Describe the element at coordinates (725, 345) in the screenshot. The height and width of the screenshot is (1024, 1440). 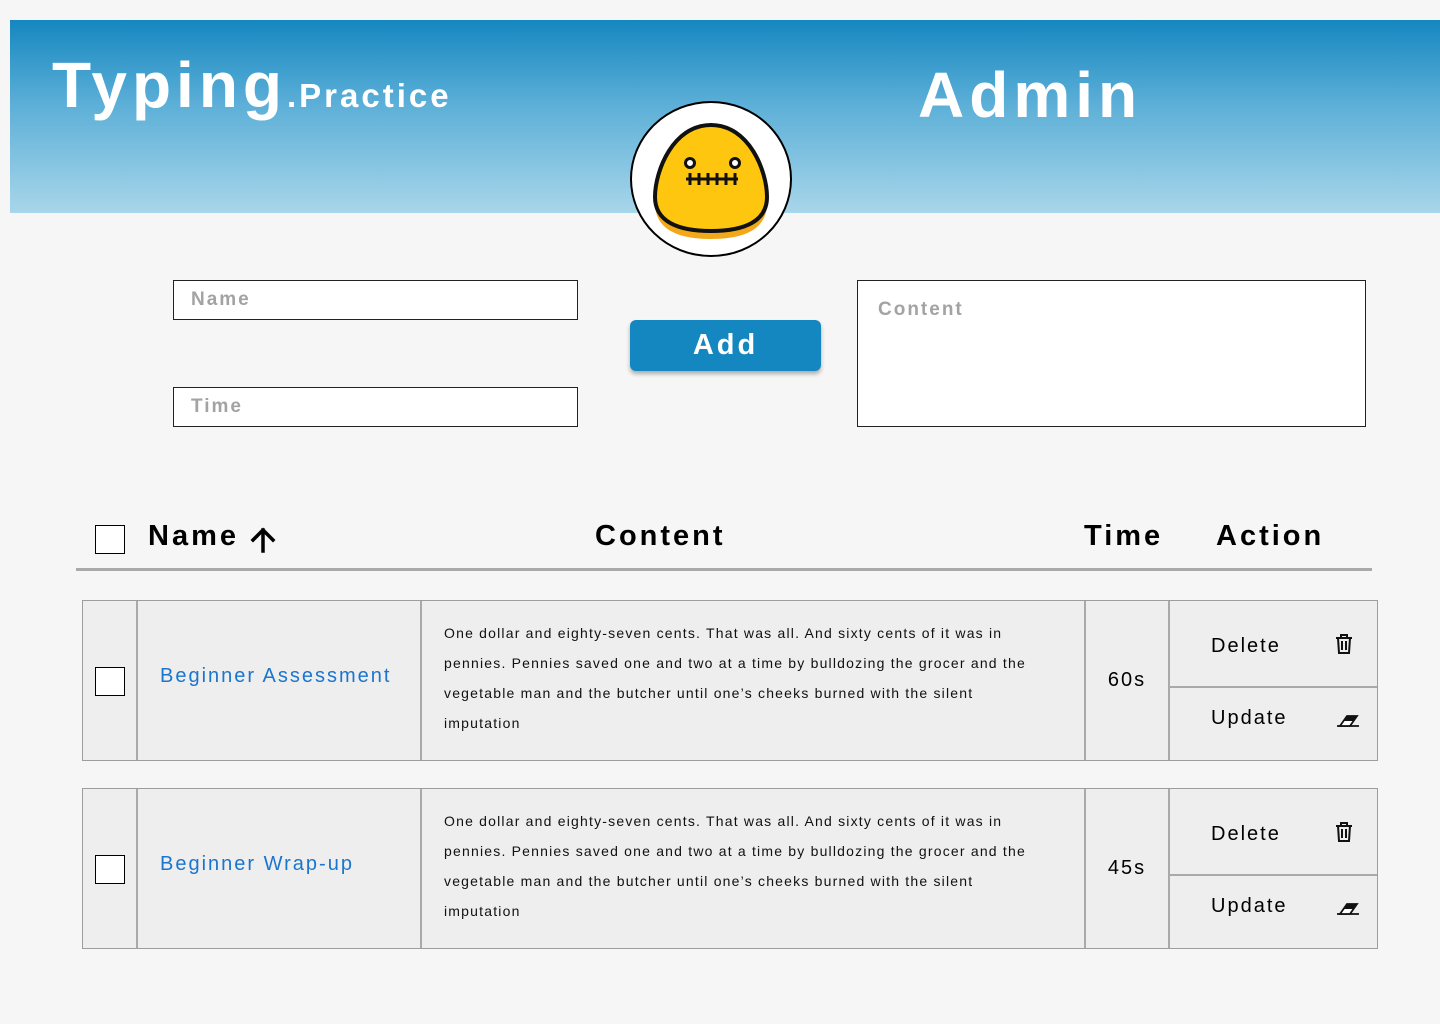
I see `add-button: Add` at that location.